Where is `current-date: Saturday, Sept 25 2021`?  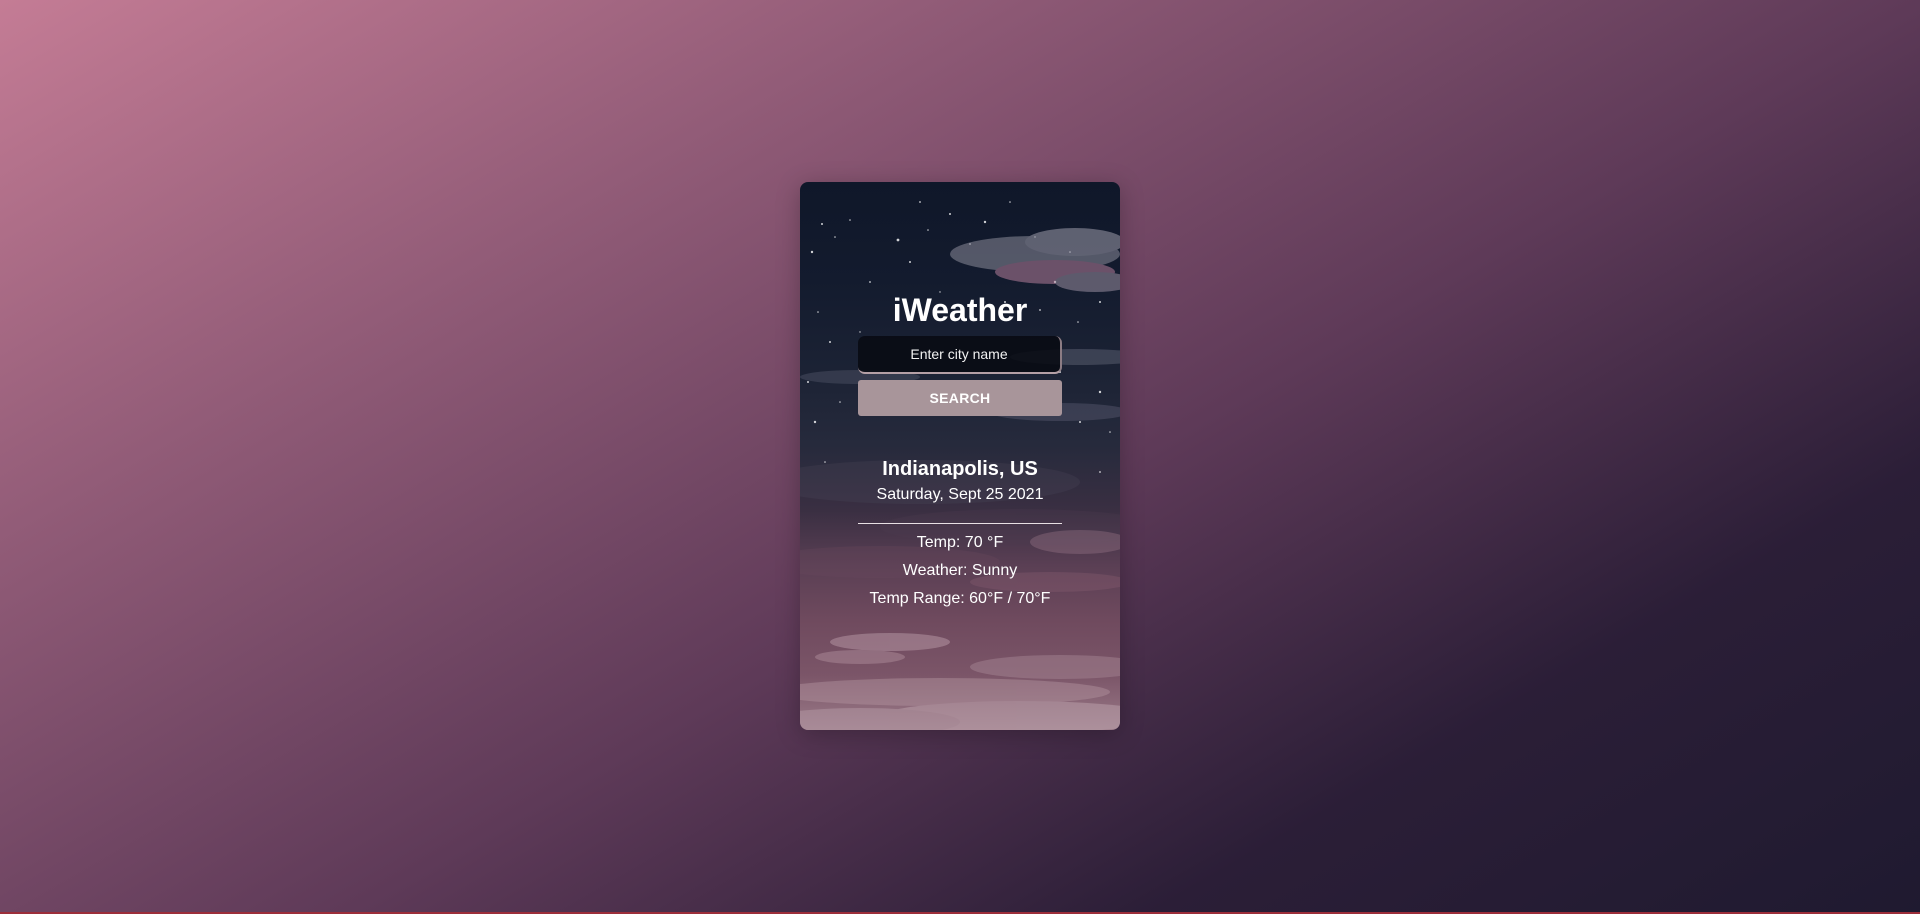 current-date: Saturday, Sept 25 2021 is located at coordinates (960, 494).